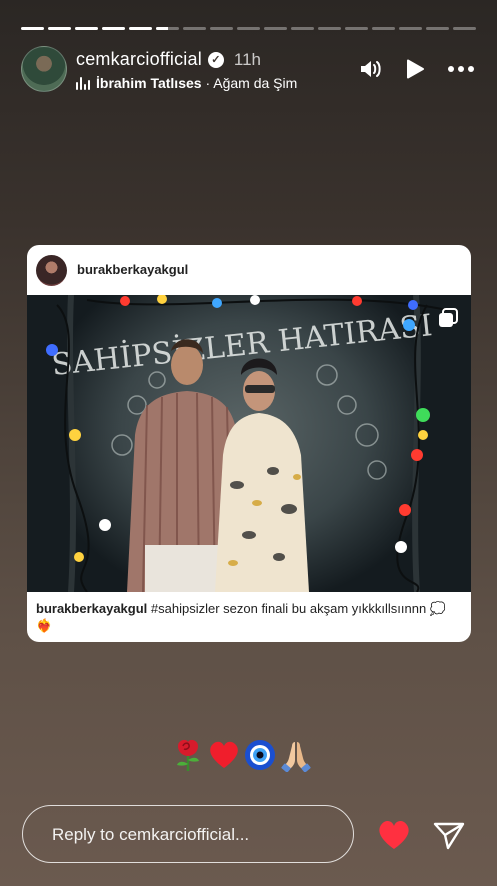 This screenshot has height=886, width=497. Describe the element at coordinates (296, 755) in the screenshot. I see `folded-hands-icon` at that location.